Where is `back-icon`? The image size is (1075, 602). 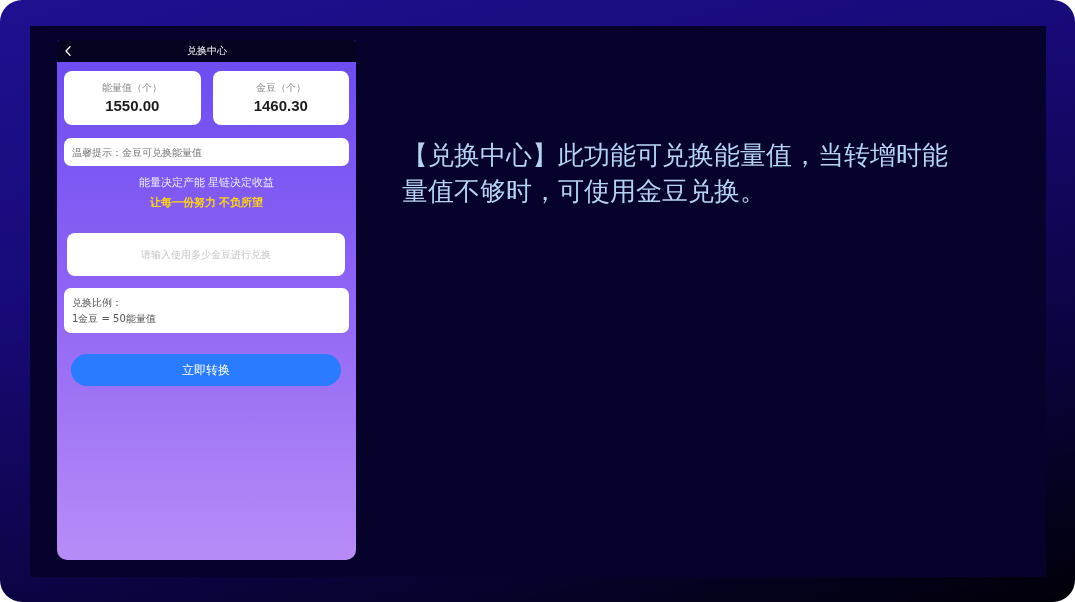
back-icon is located at coordinates (68, 51).